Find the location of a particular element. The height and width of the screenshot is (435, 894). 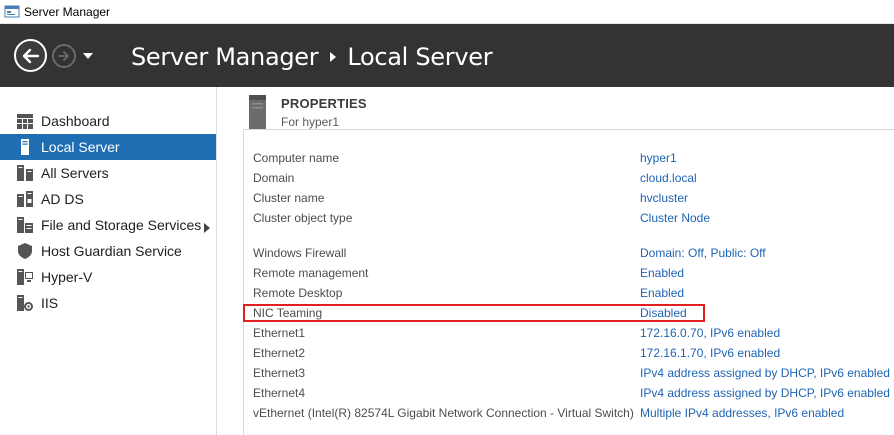

sidebar-item-all-servers: All Servers is located at coordinates (108, 173).